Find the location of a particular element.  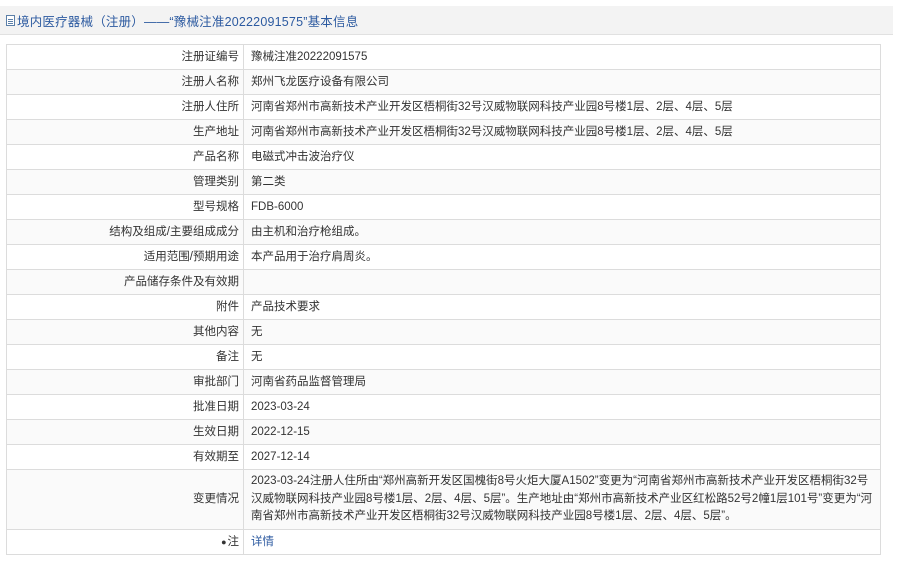

row-value: 郑州飞龙医疗设备有限公司 is located at coordinates (562, 82).